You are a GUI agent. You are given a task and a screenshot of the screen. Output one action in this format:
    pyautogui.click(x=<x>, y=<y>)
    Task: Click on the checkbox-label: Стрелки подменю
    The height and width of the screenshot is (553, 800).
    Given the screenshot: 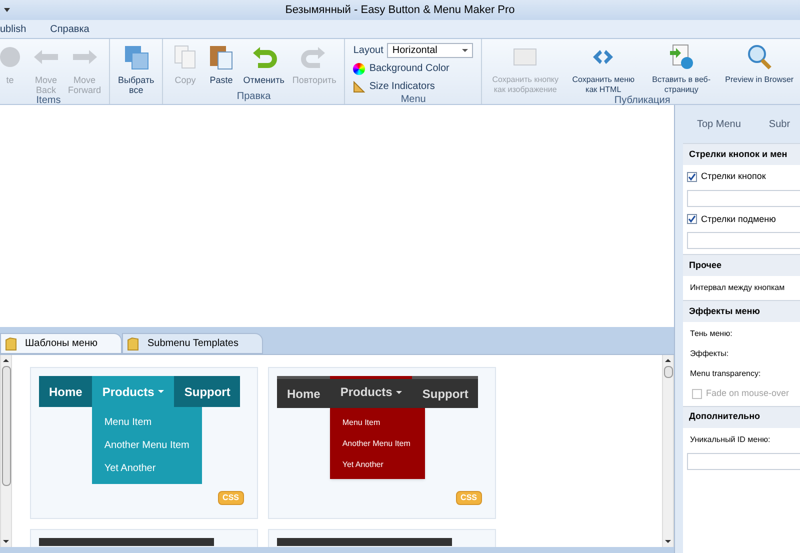 What is the action you would take?
    pyautogui.click(x=738, y=219)
    